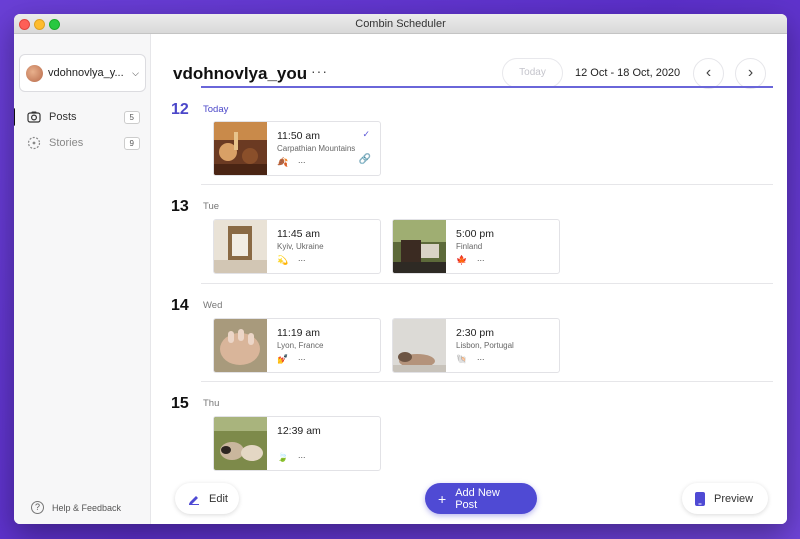 The image size is (800, 539). I want to click on post-location: Carpathian Mountains, so click(316, 148).